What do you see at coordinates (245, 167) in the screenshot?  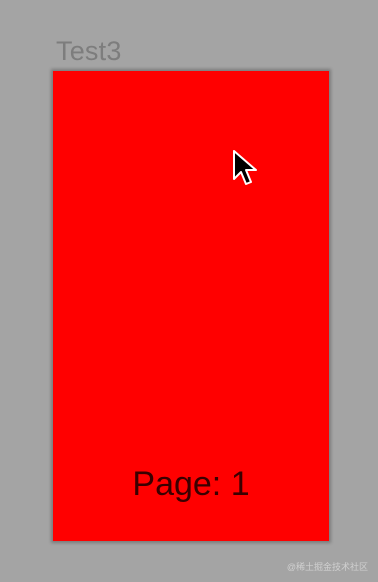 I see `mouse-pointer-icon` at bounding box center [245, 167].